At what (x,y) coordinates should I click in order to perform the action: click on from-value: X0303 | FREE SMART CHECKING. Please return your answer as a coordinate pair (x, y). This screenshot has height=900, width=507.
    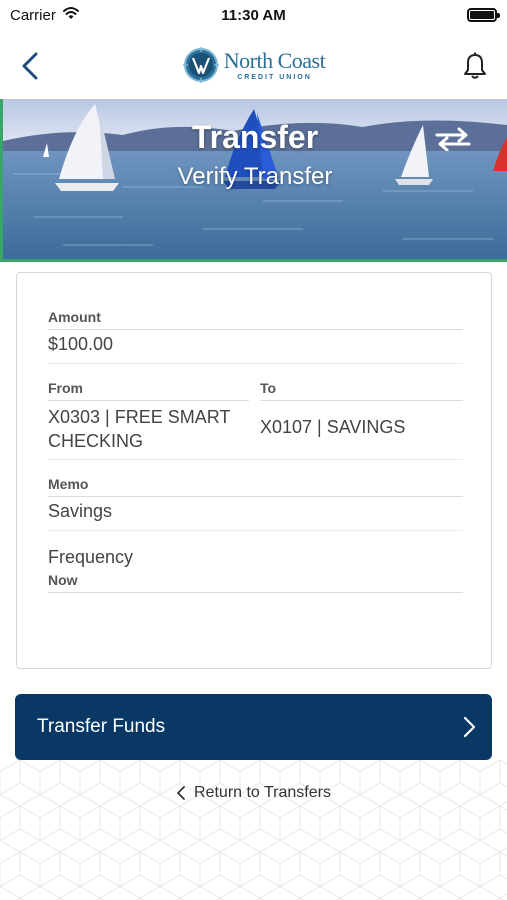
    Looking at the image, I should click on (139, 429).